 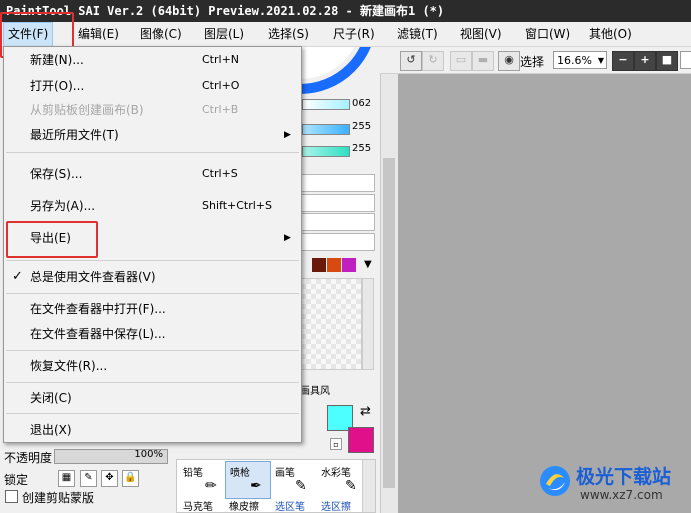 I want to click on menu-always-use-viewer: ✓ 总是使用文件查看器(V), so click(x=152, y=277).